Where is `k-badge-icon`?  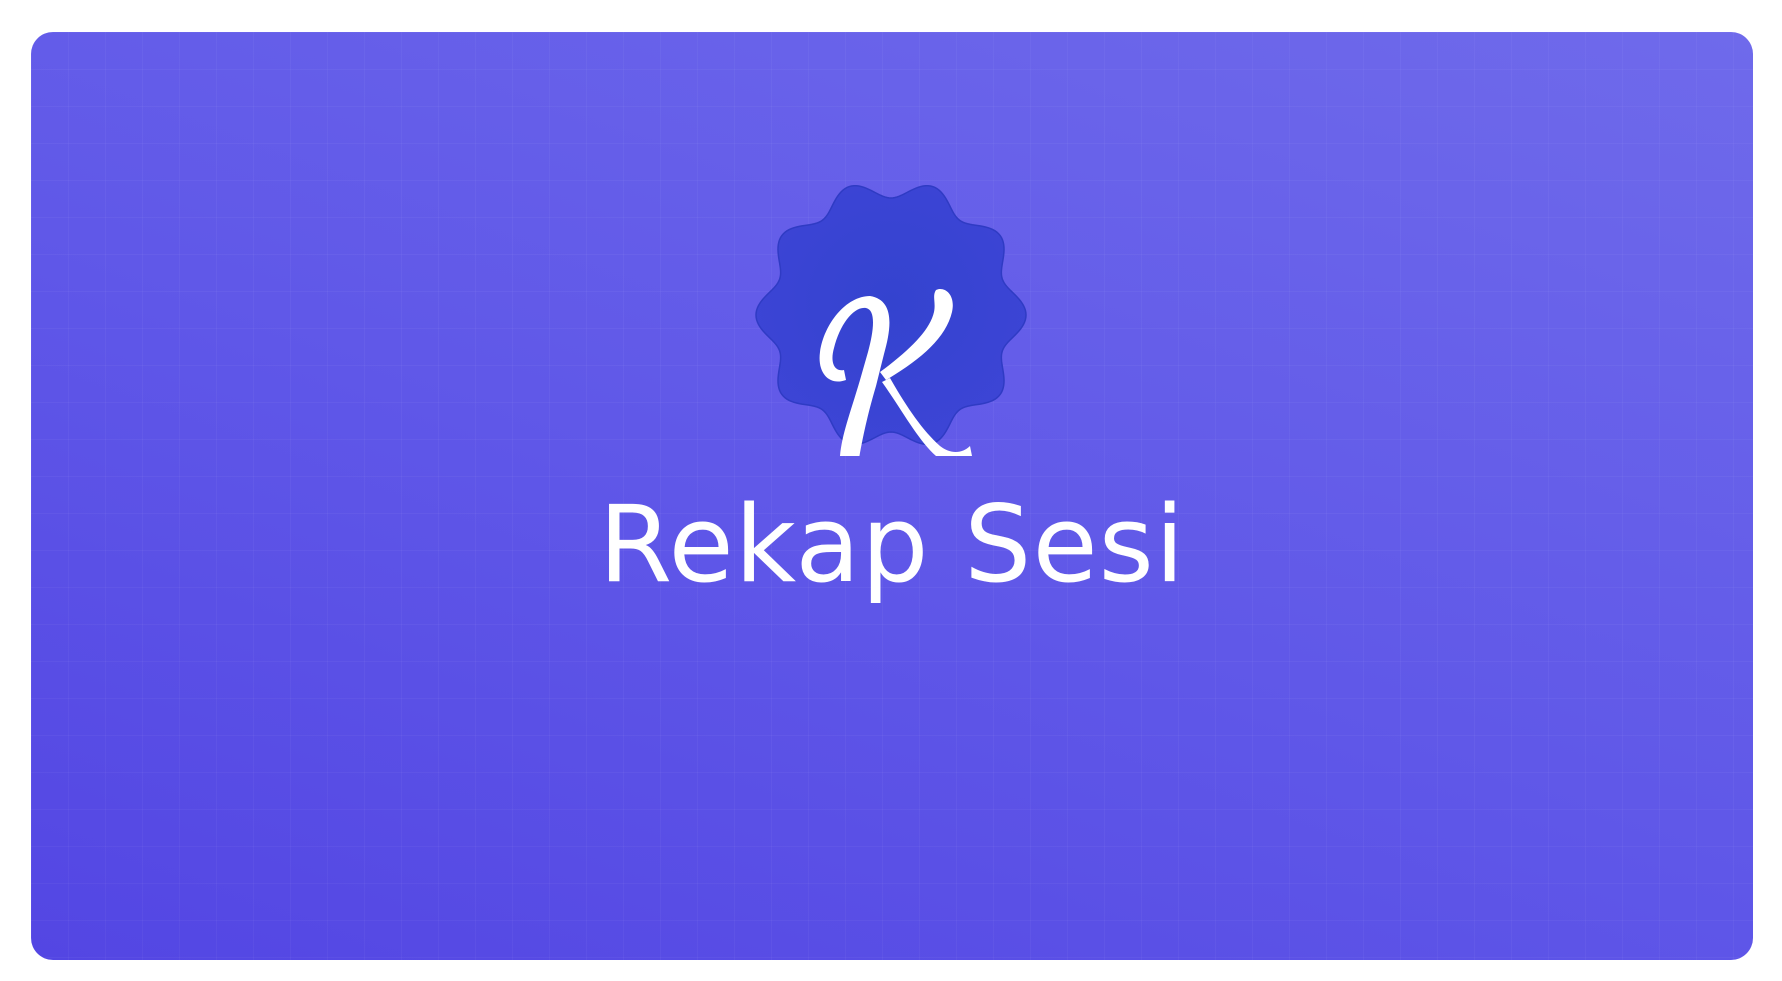 k-badge-icon is located at coordinates (891, 315).